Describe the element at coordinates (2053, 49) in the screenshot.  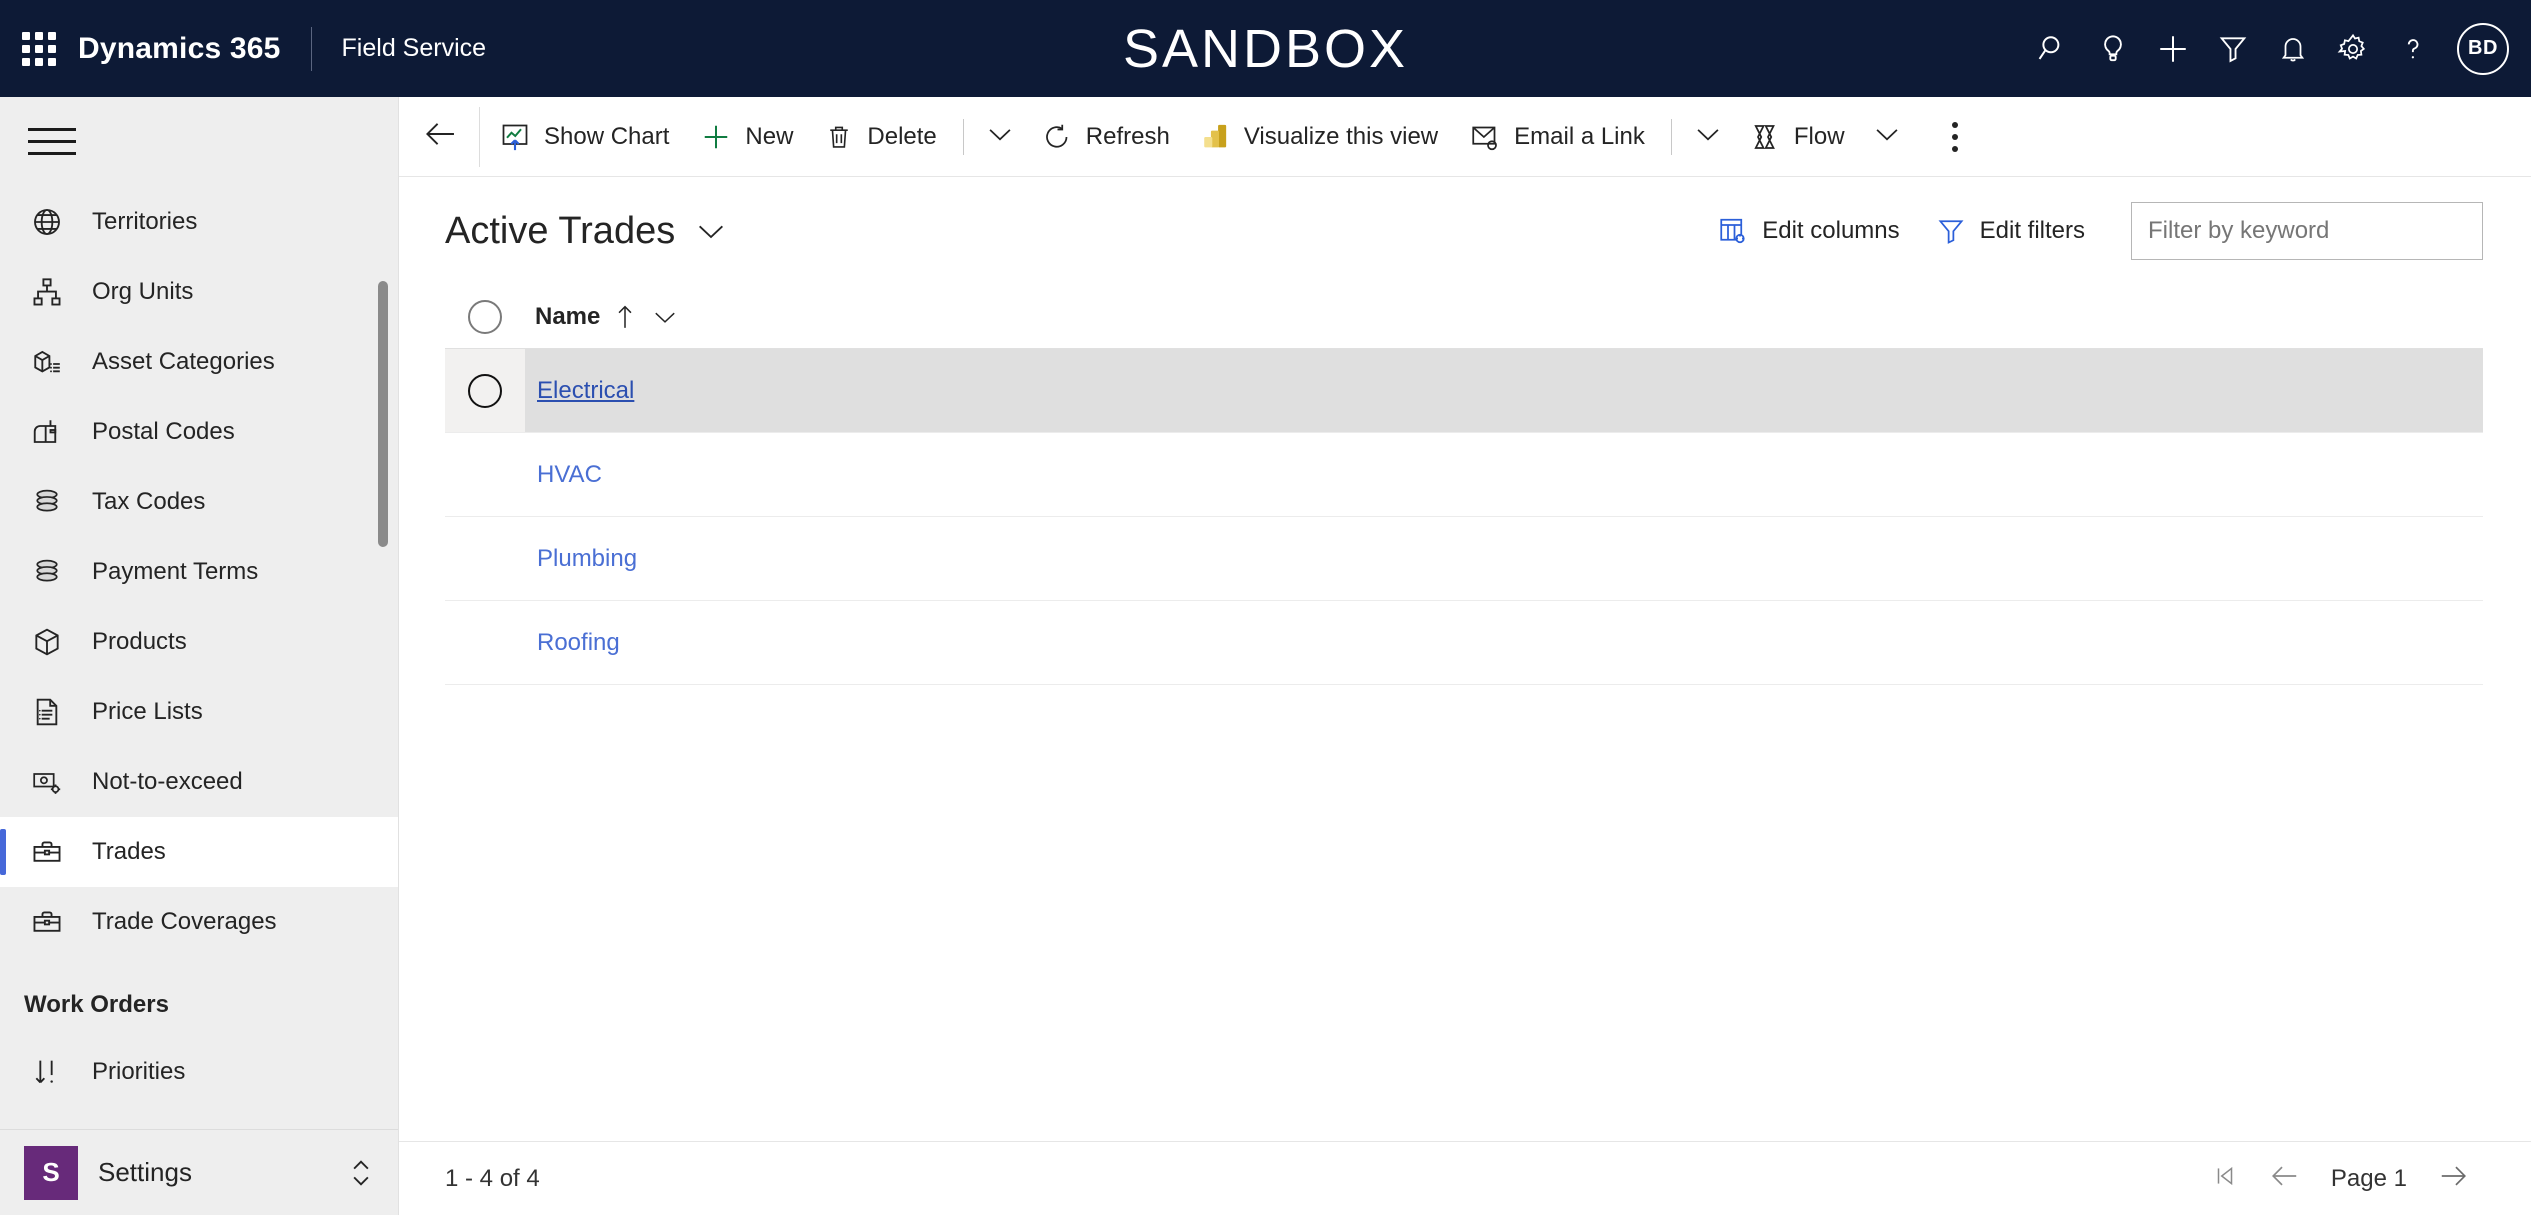
I see `search-icon` at that location.